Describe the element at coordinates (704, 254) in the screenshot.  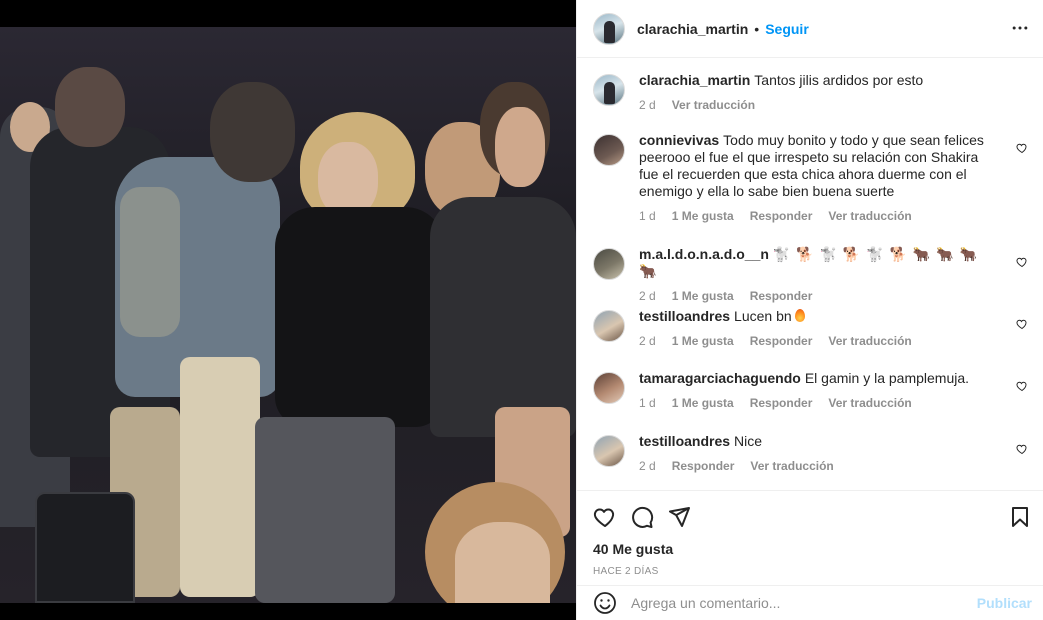
I see `comment-username: m.a.l.d.o.n.a.d.o__n` at that location.